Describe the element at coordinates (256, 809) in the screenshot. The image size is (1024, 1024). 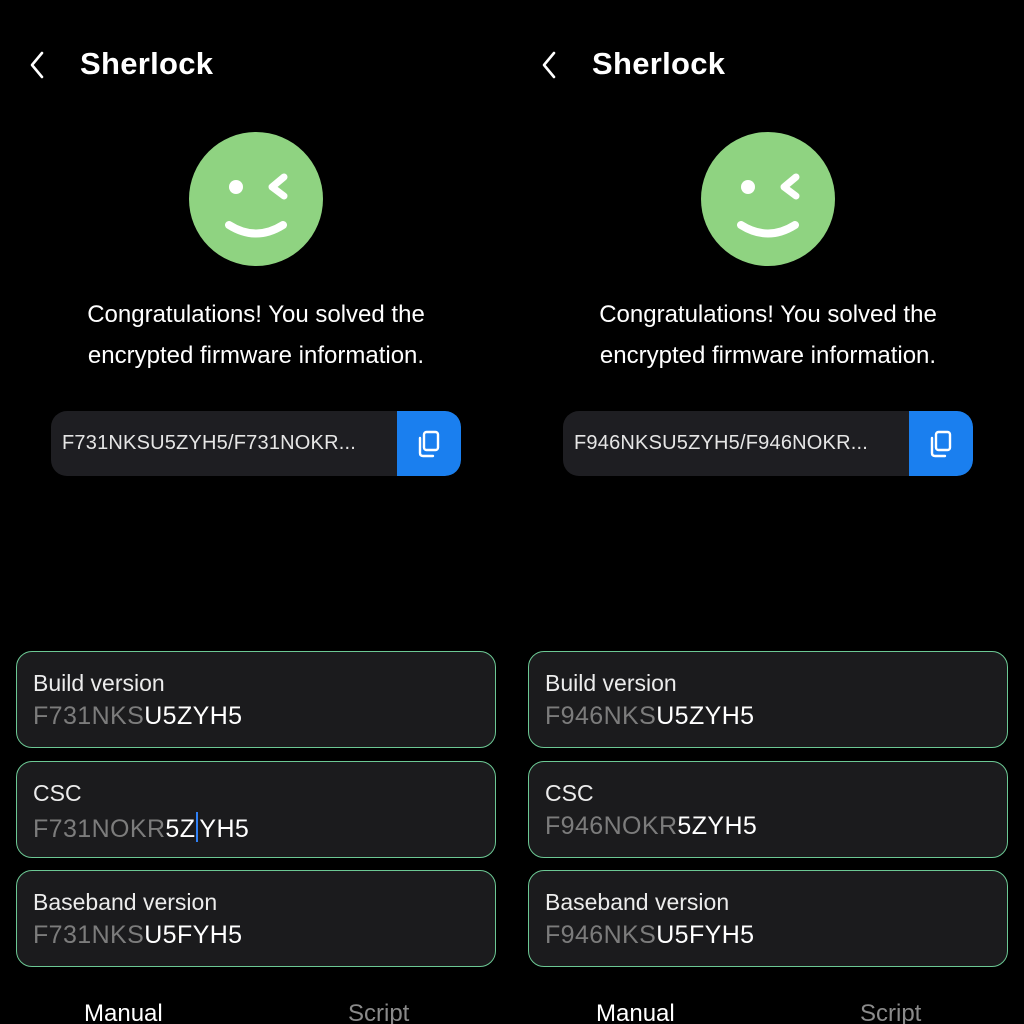
I see `csc-field: CSC F731NOKR5Z YH5` at that location.